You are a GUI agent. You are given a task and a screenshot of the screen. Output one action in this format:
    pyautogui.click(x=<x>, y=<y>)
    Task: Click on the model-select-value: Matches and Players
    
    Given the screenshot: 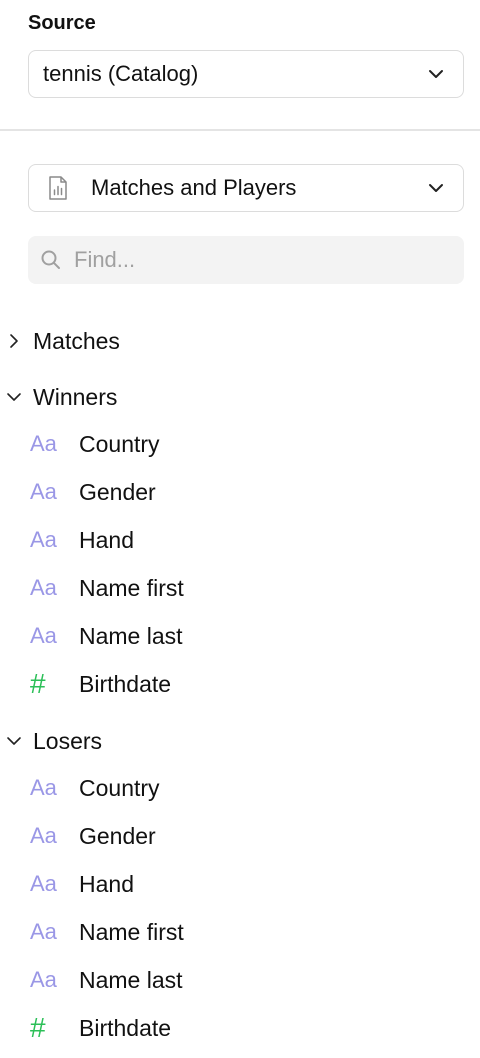 What is the action you would take?
    pyautogui.click(x=194, y=187)
    